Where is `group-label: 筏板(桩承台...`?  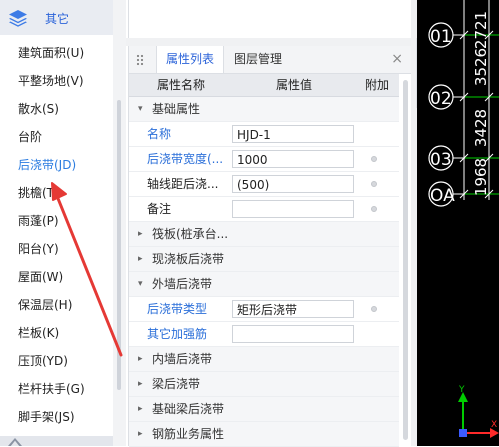
group-label: 筏板(桩承台... is located at coordinates (190, 234).